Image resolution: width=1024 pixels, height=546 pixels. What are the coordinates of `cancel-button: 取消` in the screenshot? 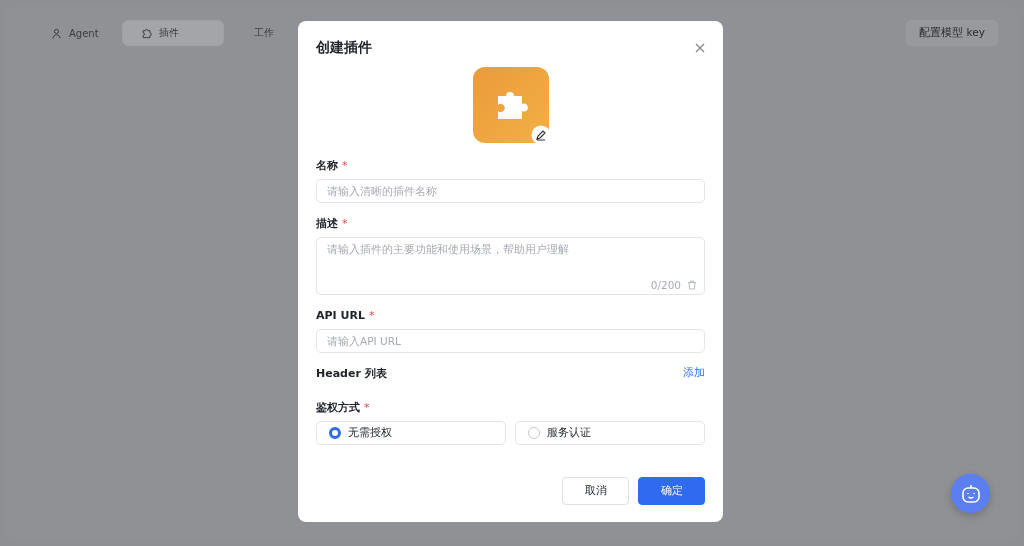 It's located at (595, 491).